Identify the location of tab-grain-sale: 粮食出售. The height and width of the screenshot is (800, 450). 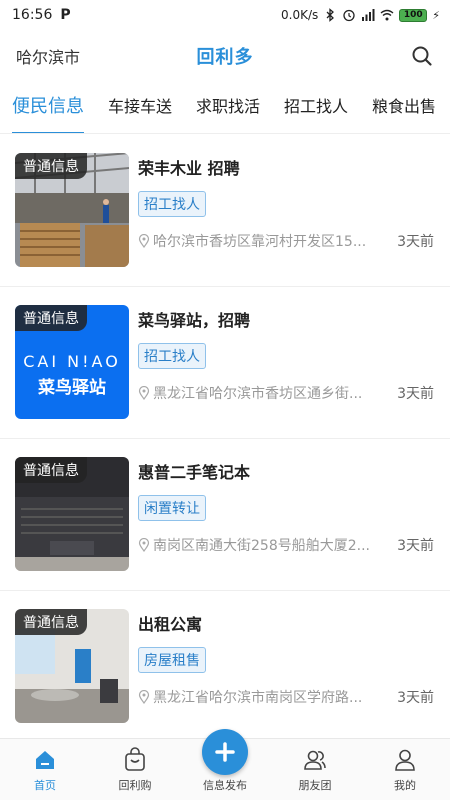
(404, 108).